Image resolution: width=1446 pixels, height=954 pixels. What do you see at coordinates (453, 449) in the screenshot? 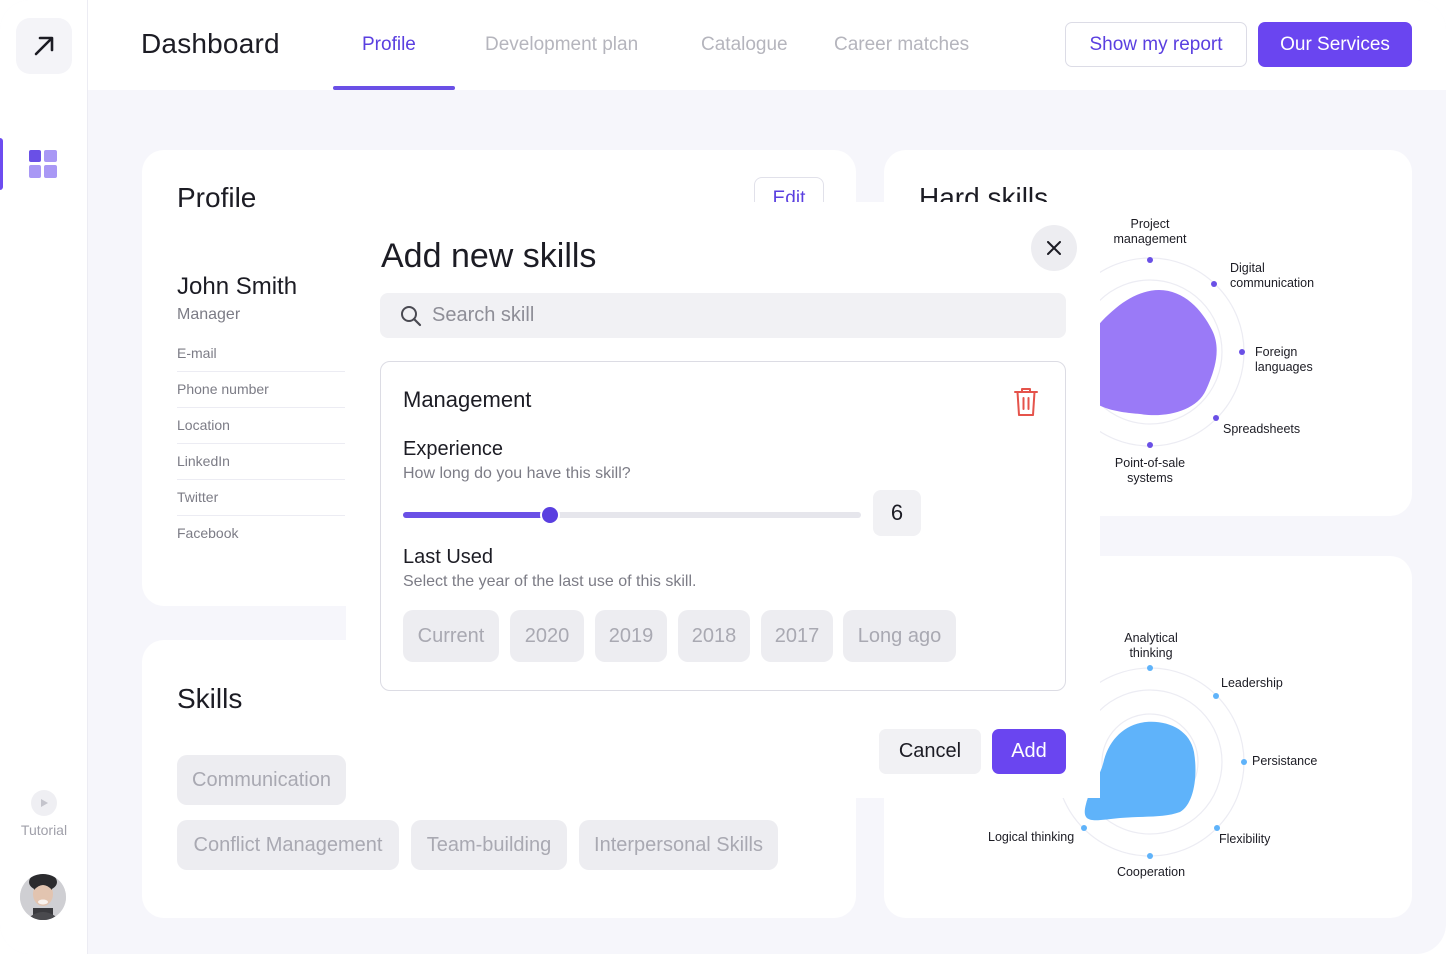
I see `experience-label: Experience` at bounding box center [453, 449].